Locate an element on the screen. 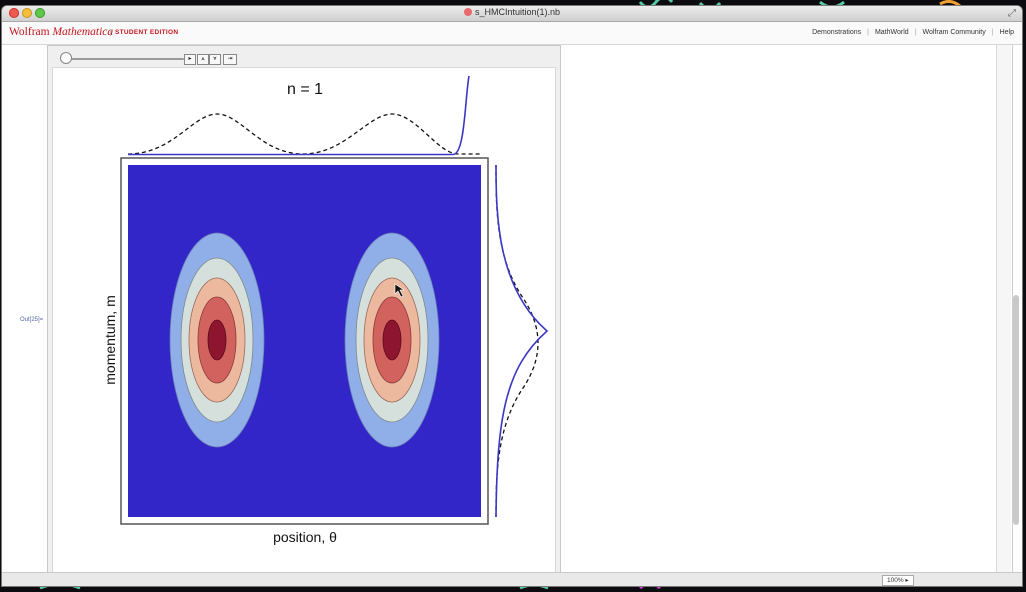  direction-icon: ⇥ is located at coordinates (230, 59).